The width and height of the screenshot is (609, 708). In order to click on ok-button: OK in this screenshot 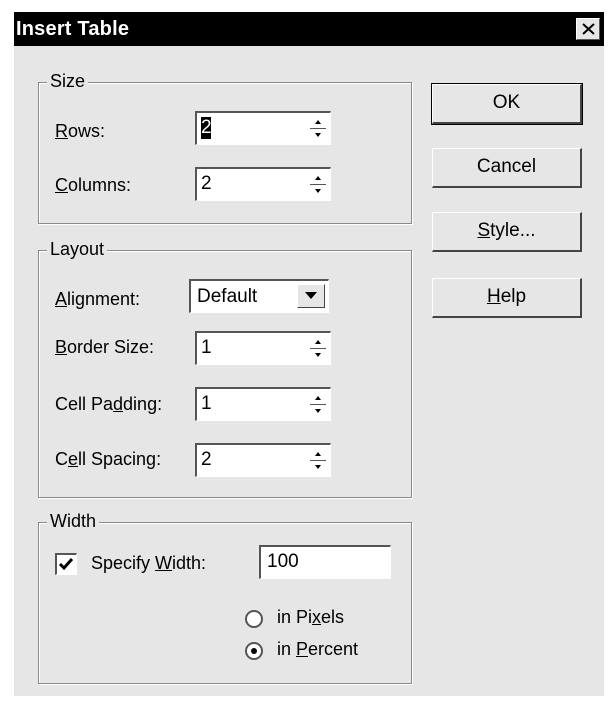, I will do `click(507, 104)`.